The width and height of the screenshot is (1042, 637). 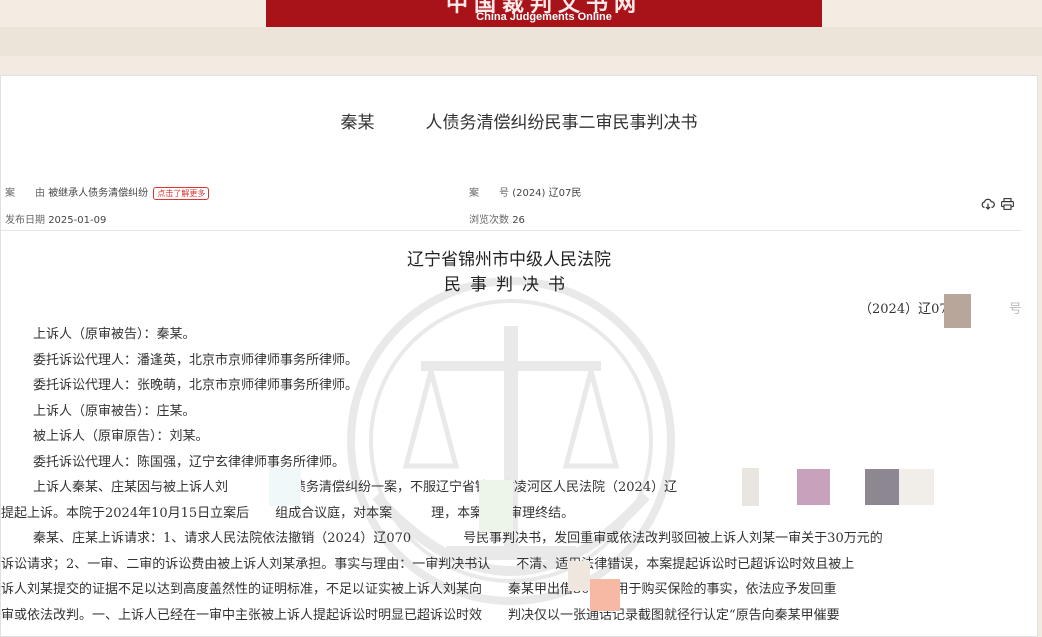 What do you see at coordinates (940, 307) in the screenshot?
I see `judgment-case-number: （2024）辽07民 号` at bounding box center [940, 307].